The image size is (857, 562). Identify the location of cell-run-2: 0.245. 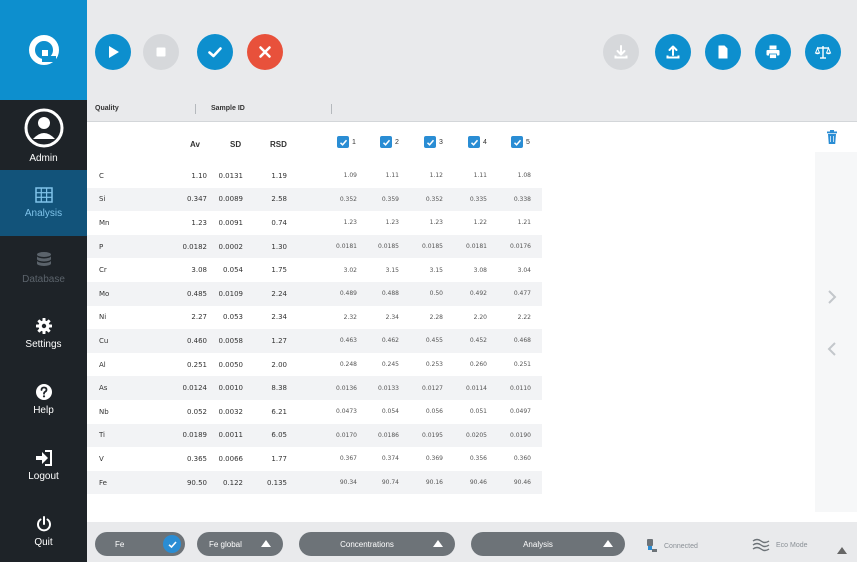
(390, 365).